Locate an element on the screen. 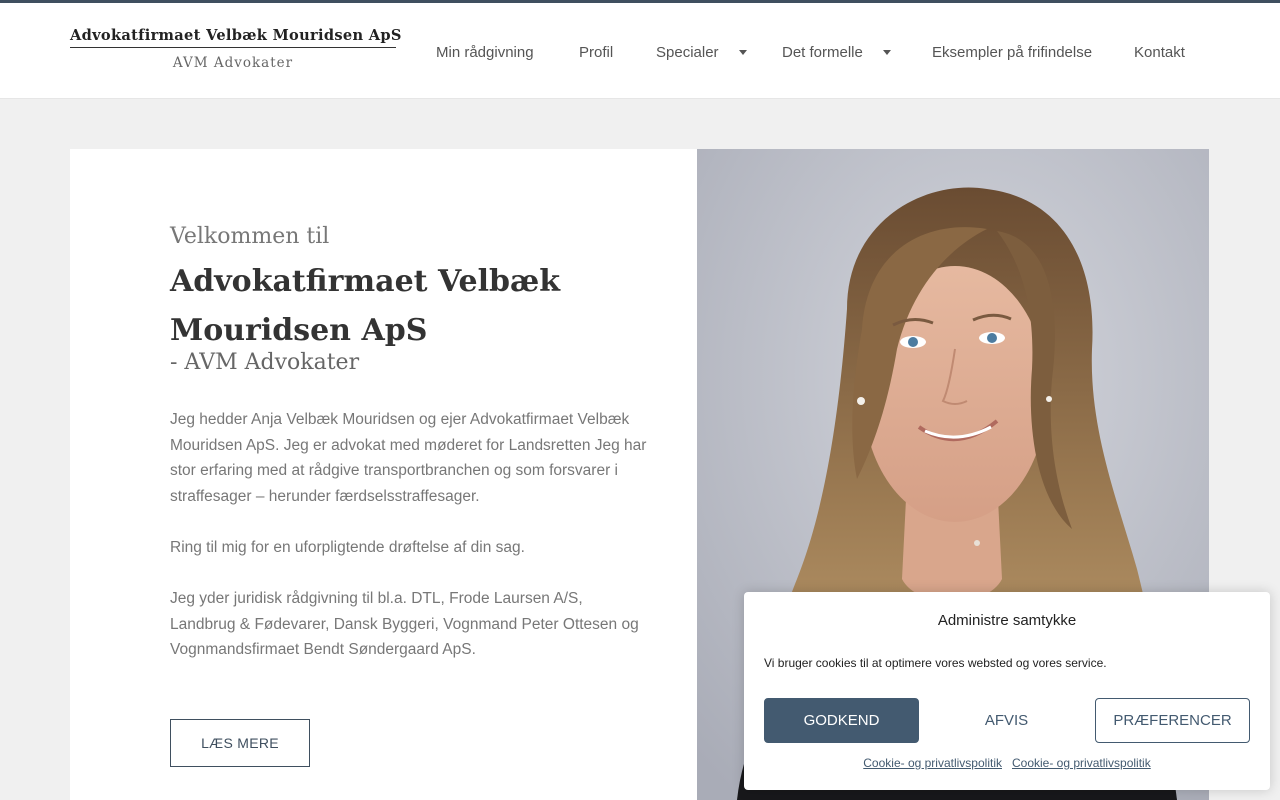  nav-item-eksempler: Eksempler på frifindelse is located at coordinates (1012, 52).